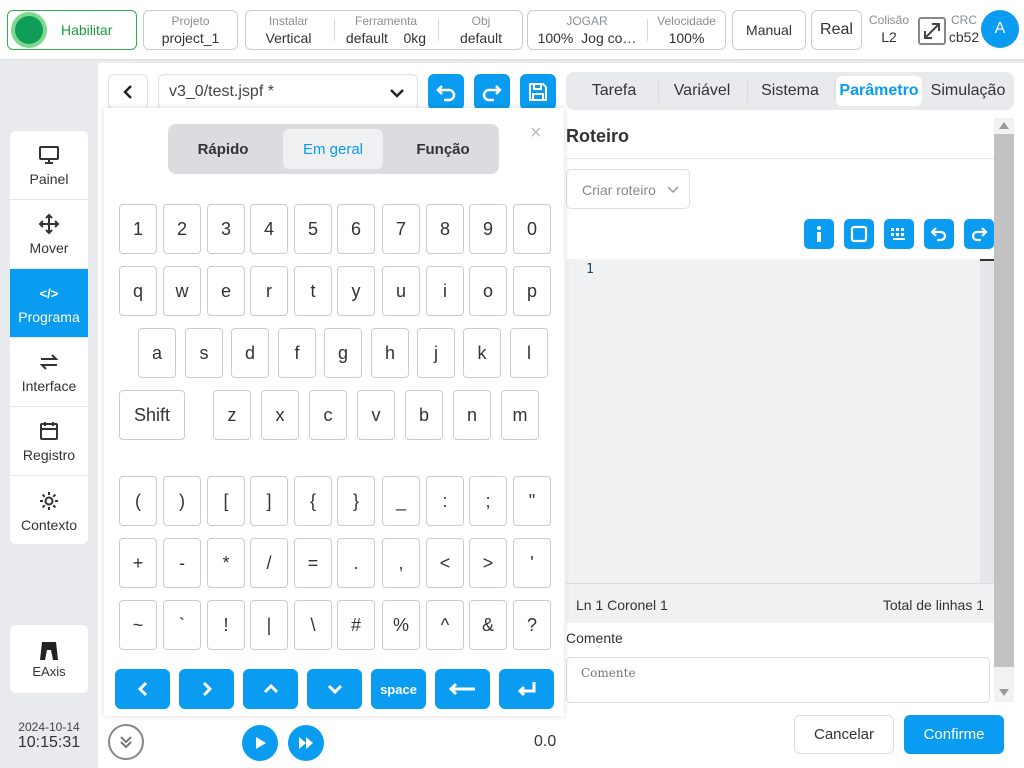 This screenshot has height=768, width=1024. Describe the element at coordinates (445, 291) in the screenshot. I see `keyboard-key: i` at that location.